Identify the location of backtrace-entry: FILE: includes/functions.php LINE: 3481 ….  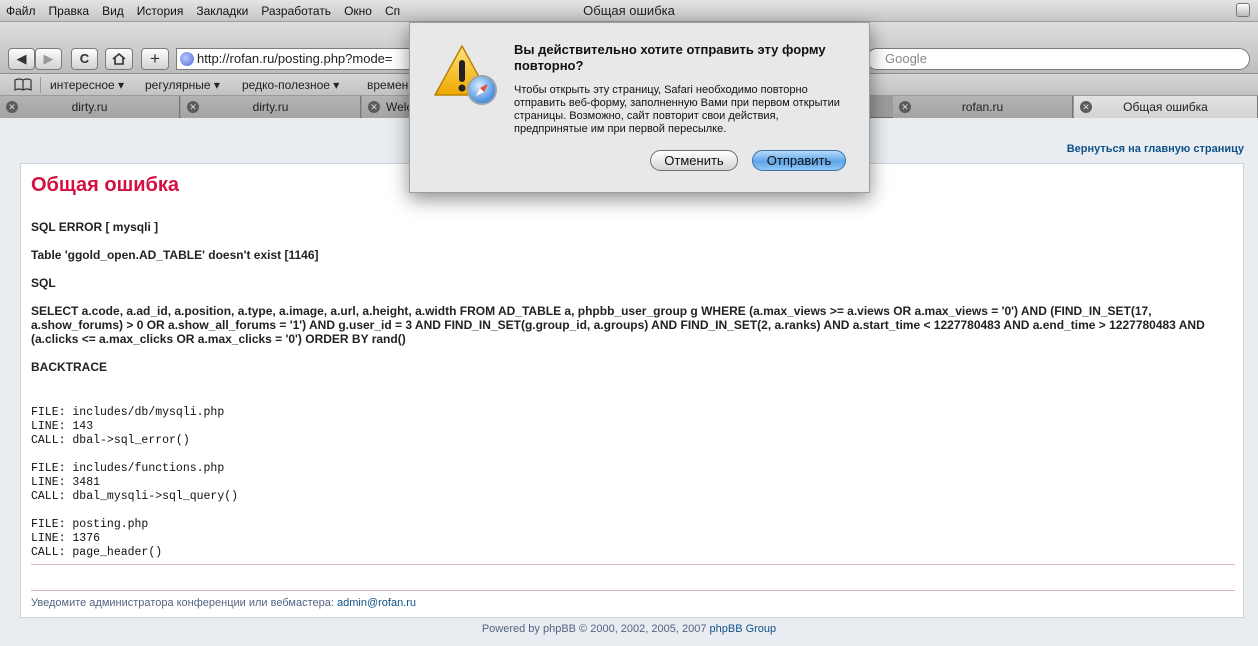
(135, 482).